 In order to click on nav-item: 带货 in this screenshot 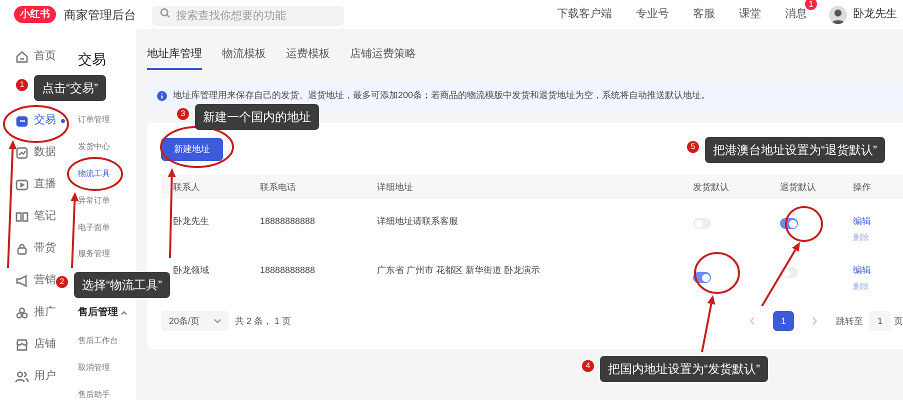, I will do `click(35, 248)`.